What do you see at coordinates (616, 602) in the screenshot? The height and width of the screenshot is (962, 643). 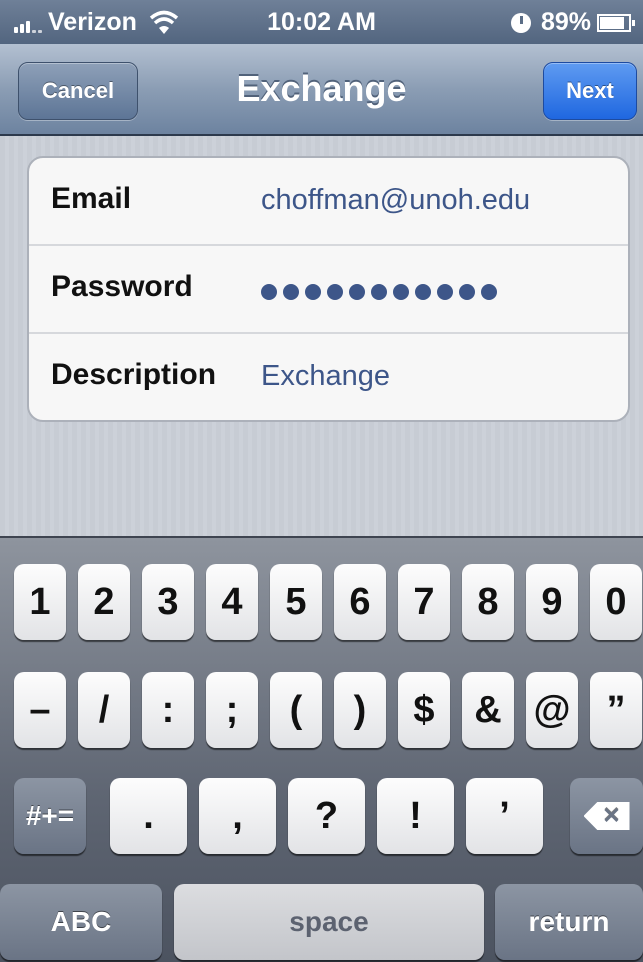 I see `key: 0` at bounding box center [616, 602].